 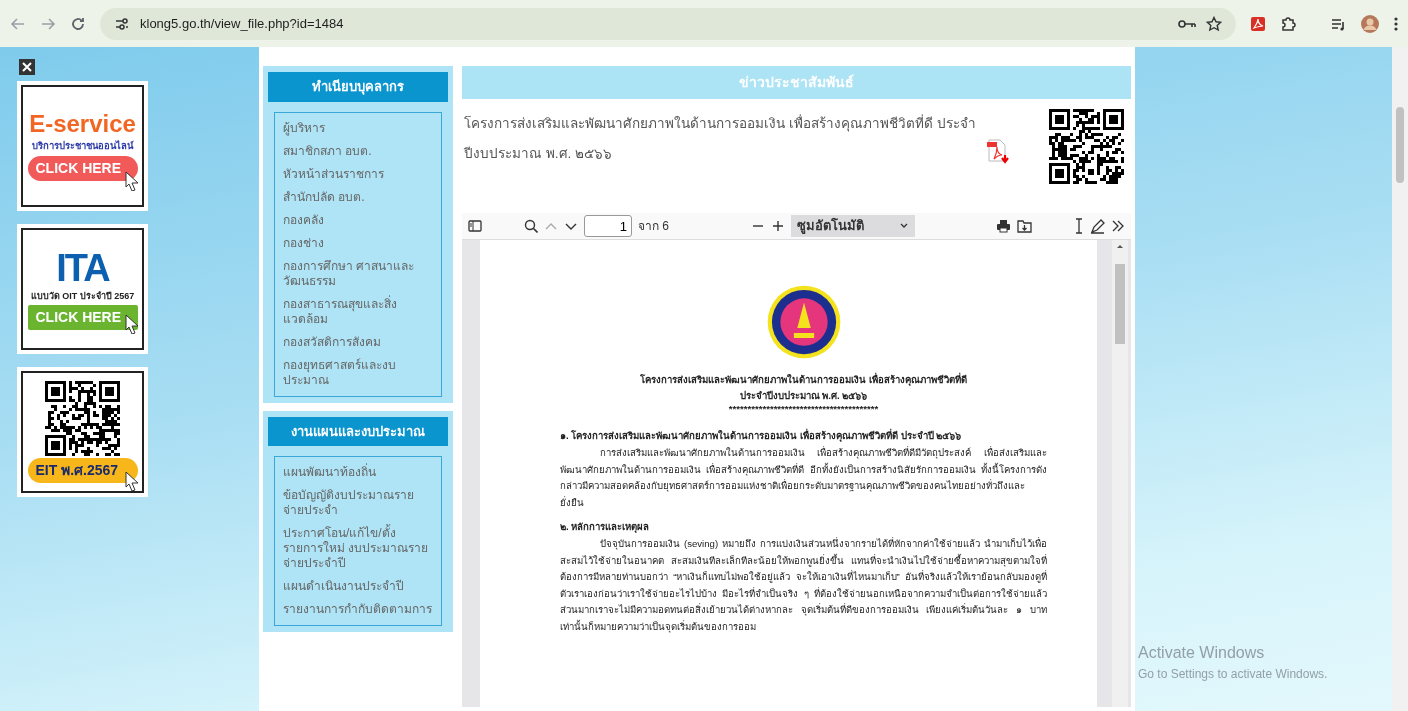 What do you see at coordinates (82, 267) in the screenshot?
I see `ita-logo: ITA` at bounding box center [82, 267].